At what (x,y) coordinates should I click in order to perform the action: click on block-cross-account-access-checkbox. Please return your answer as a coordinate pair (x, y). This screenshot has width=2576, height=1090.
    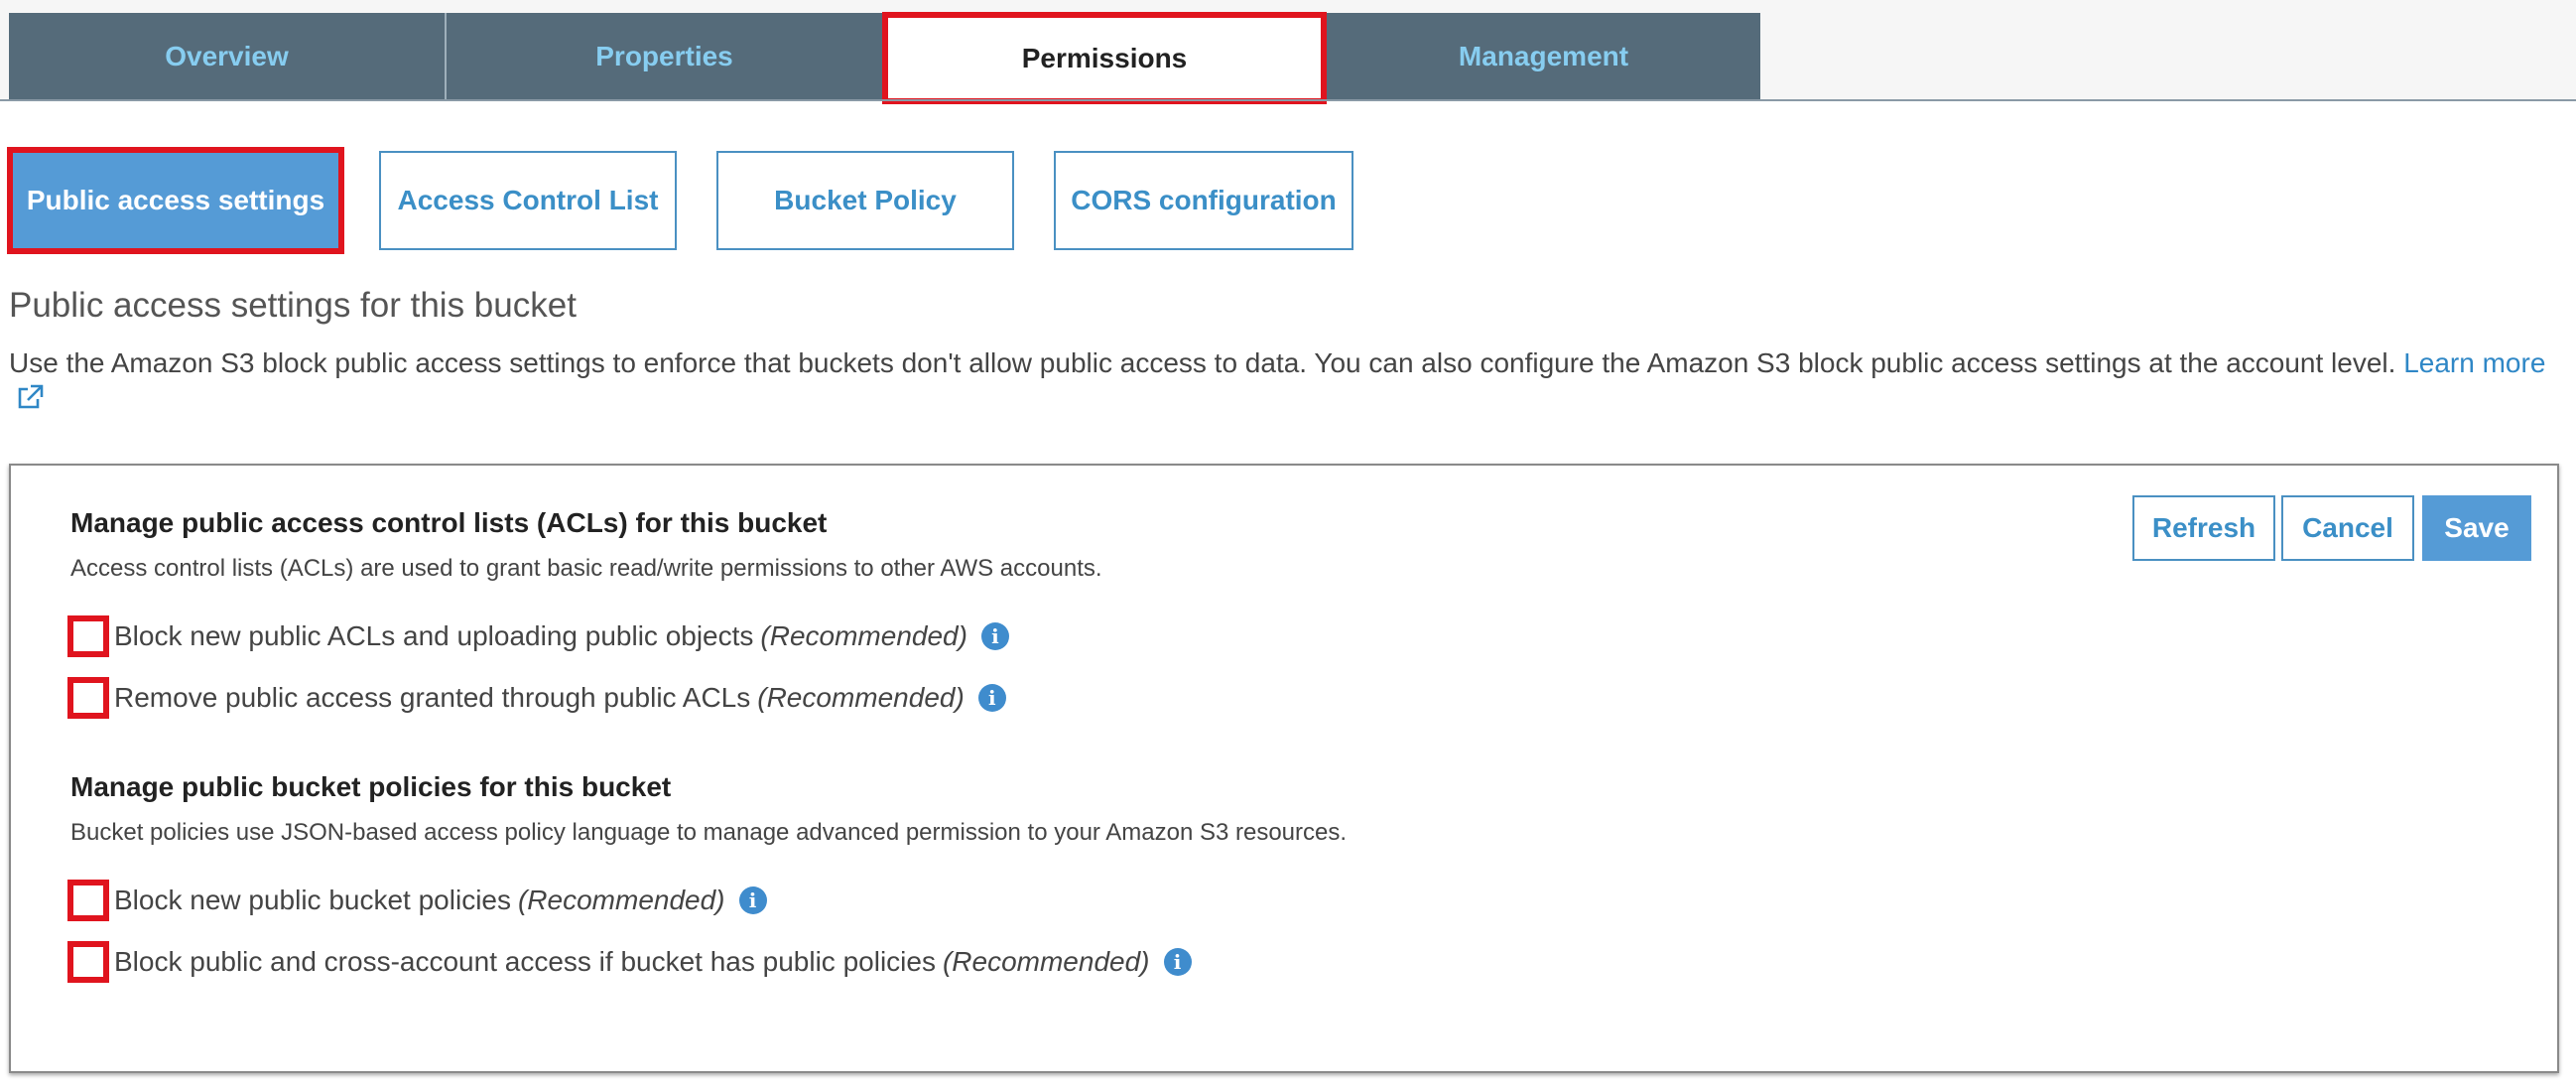
    Looking at the image, I should click on (88, 962).